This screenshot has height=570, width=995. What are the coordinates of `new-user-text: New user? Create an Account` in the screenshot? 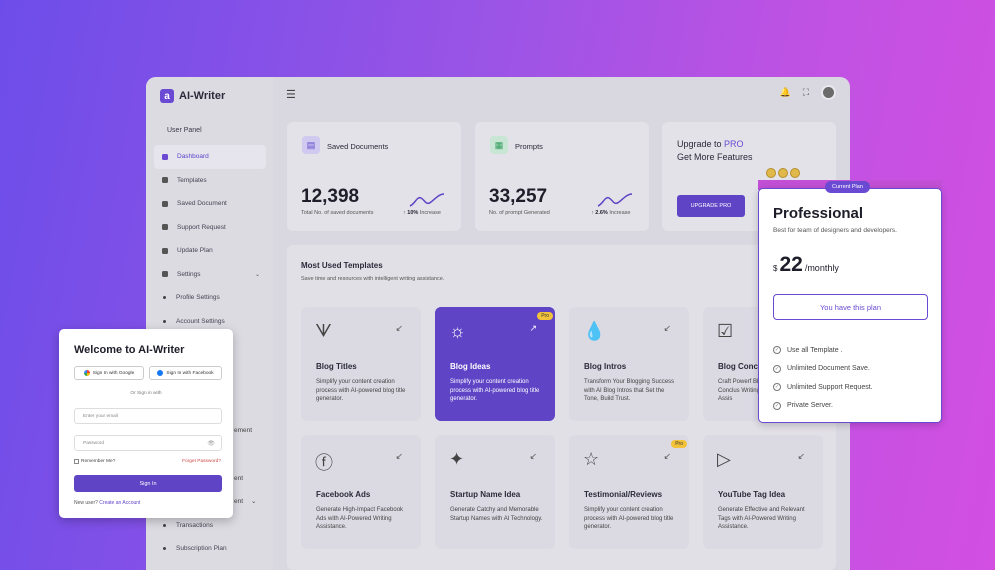 It's located at (107, 503).